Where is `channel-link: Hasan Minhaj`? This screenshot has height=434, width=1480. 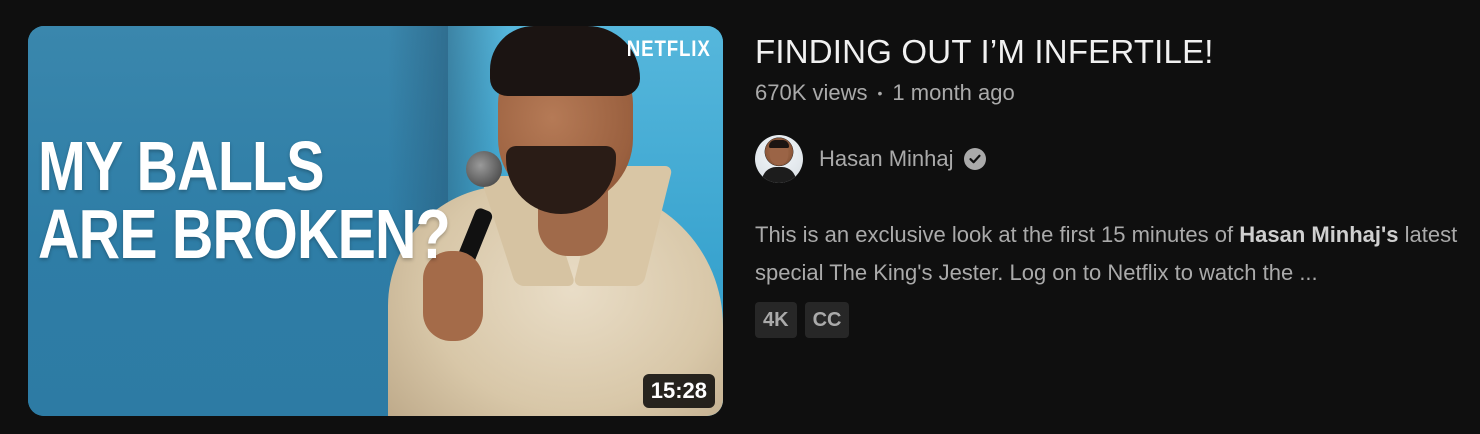 channel-link: Hasan Minhaj is located at coordinates (1110, 159).